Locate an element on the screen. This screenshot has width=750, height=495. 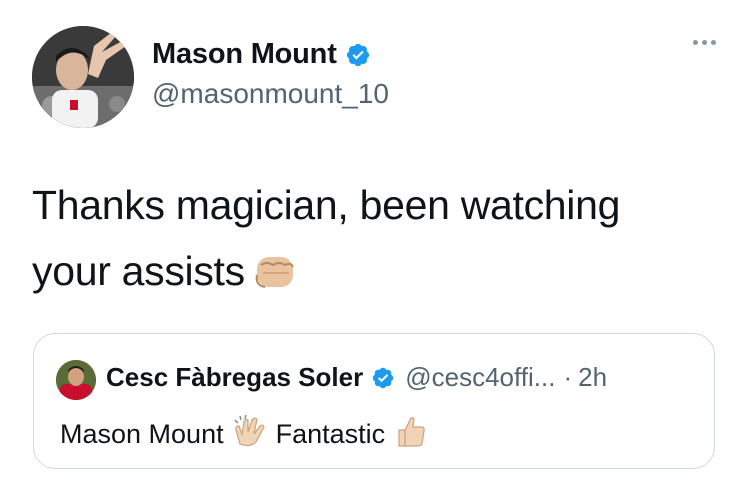
avatar is located at coordinates (83, 77).